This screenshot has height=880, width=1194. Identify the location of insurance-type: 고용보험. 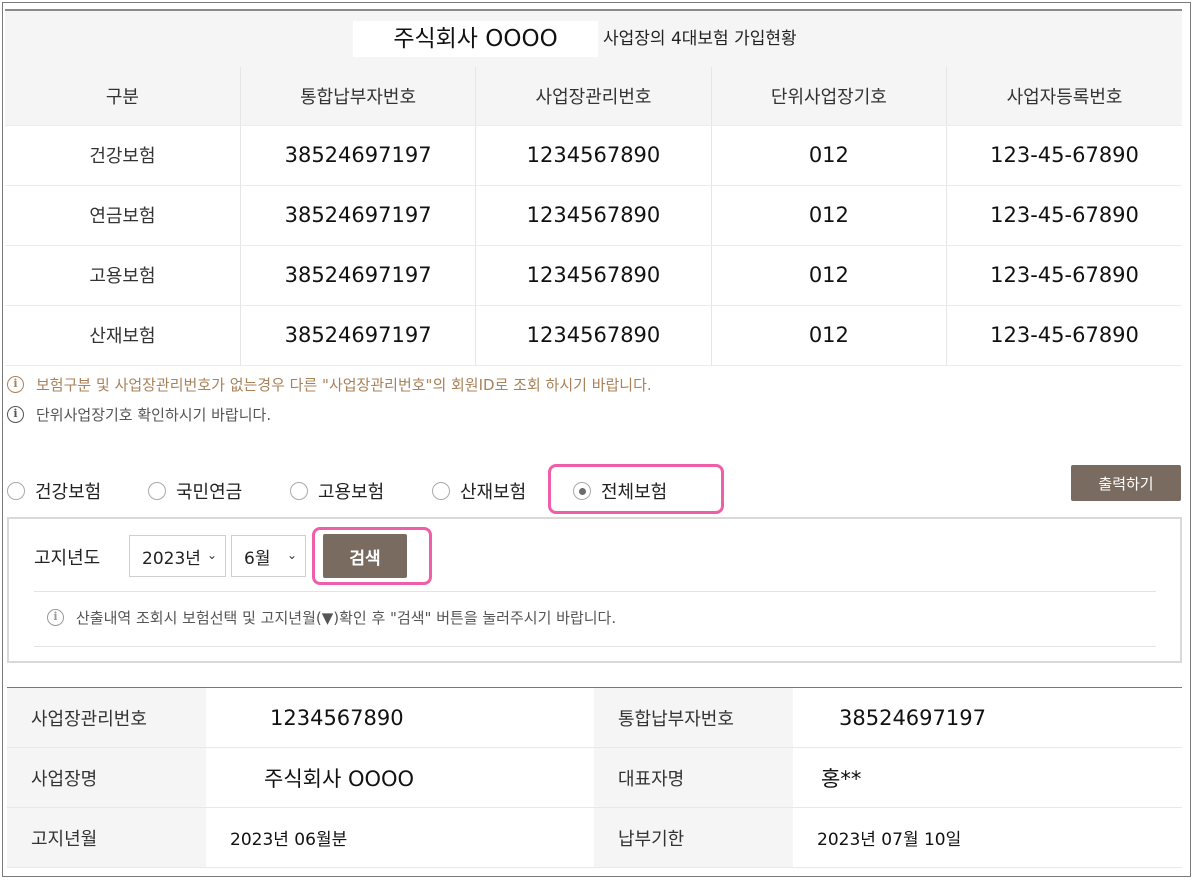
(123, 275).